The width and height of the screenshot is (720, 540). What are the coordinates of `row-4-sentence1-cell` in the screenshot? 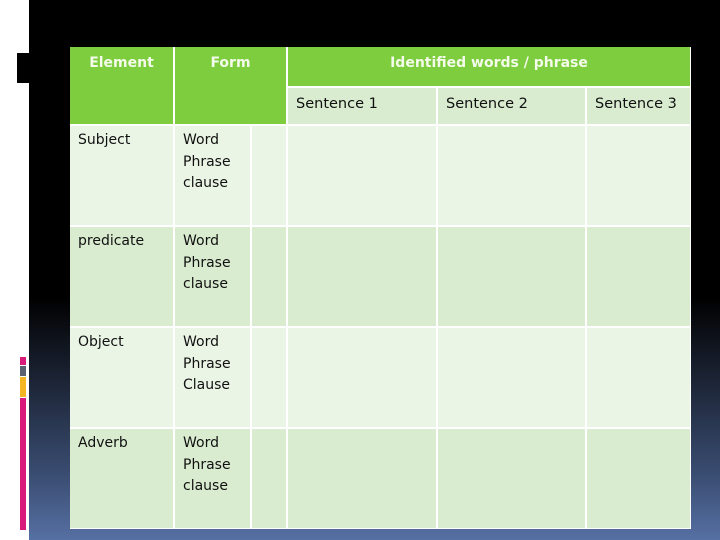 It's located at (362, 478).